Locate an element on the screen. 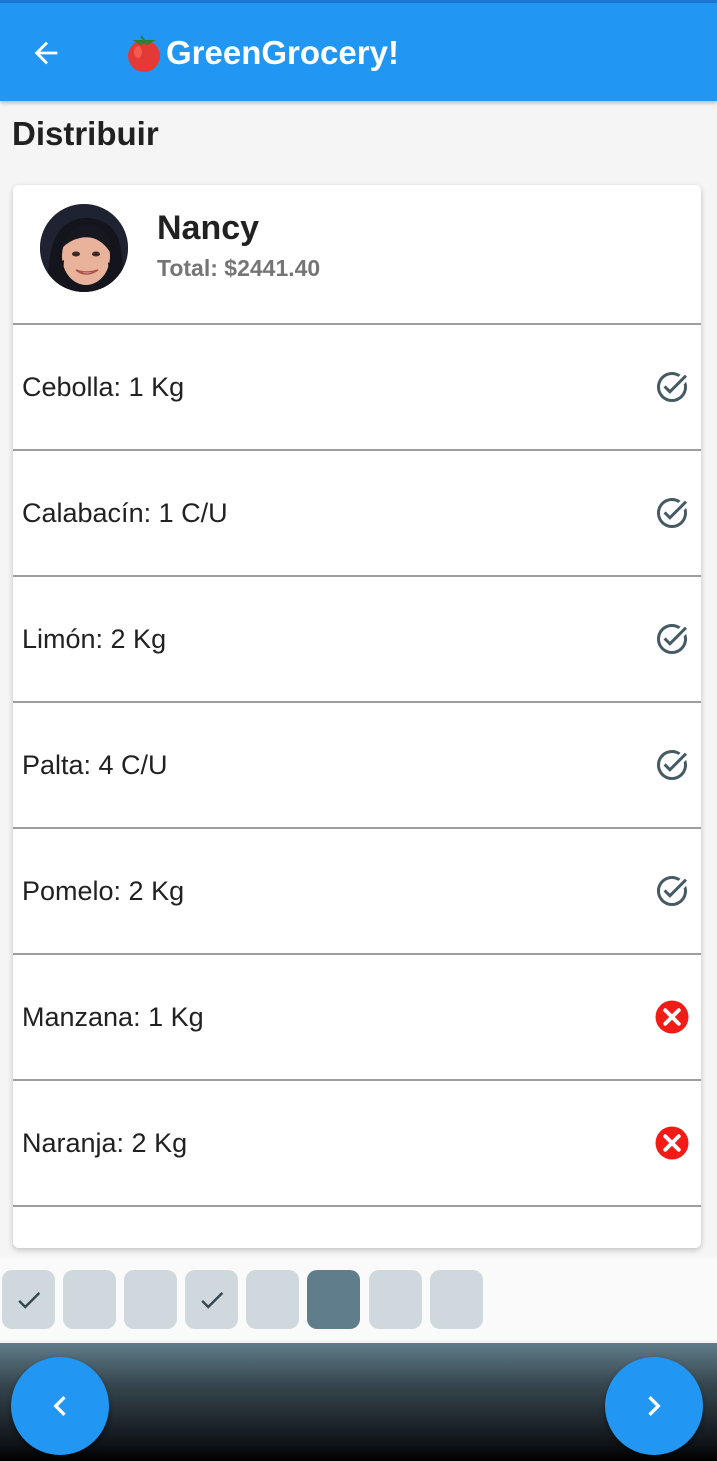  item-label: Limón: 2 Kg is located at coordinates (94, 638).